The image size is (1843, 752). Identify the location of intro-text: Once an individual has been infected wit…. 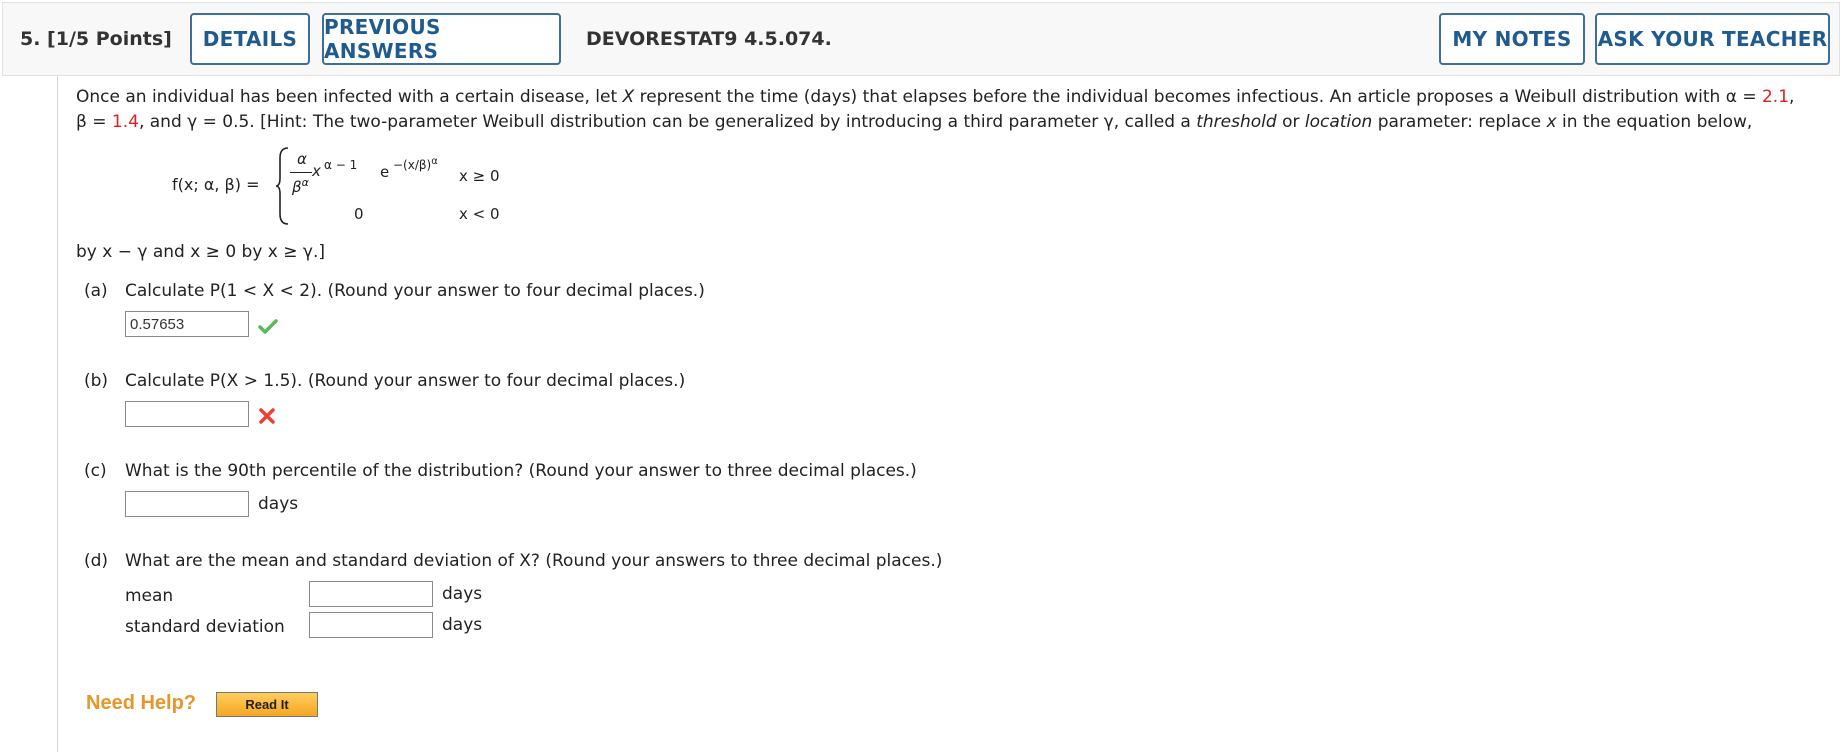
(349, 97).